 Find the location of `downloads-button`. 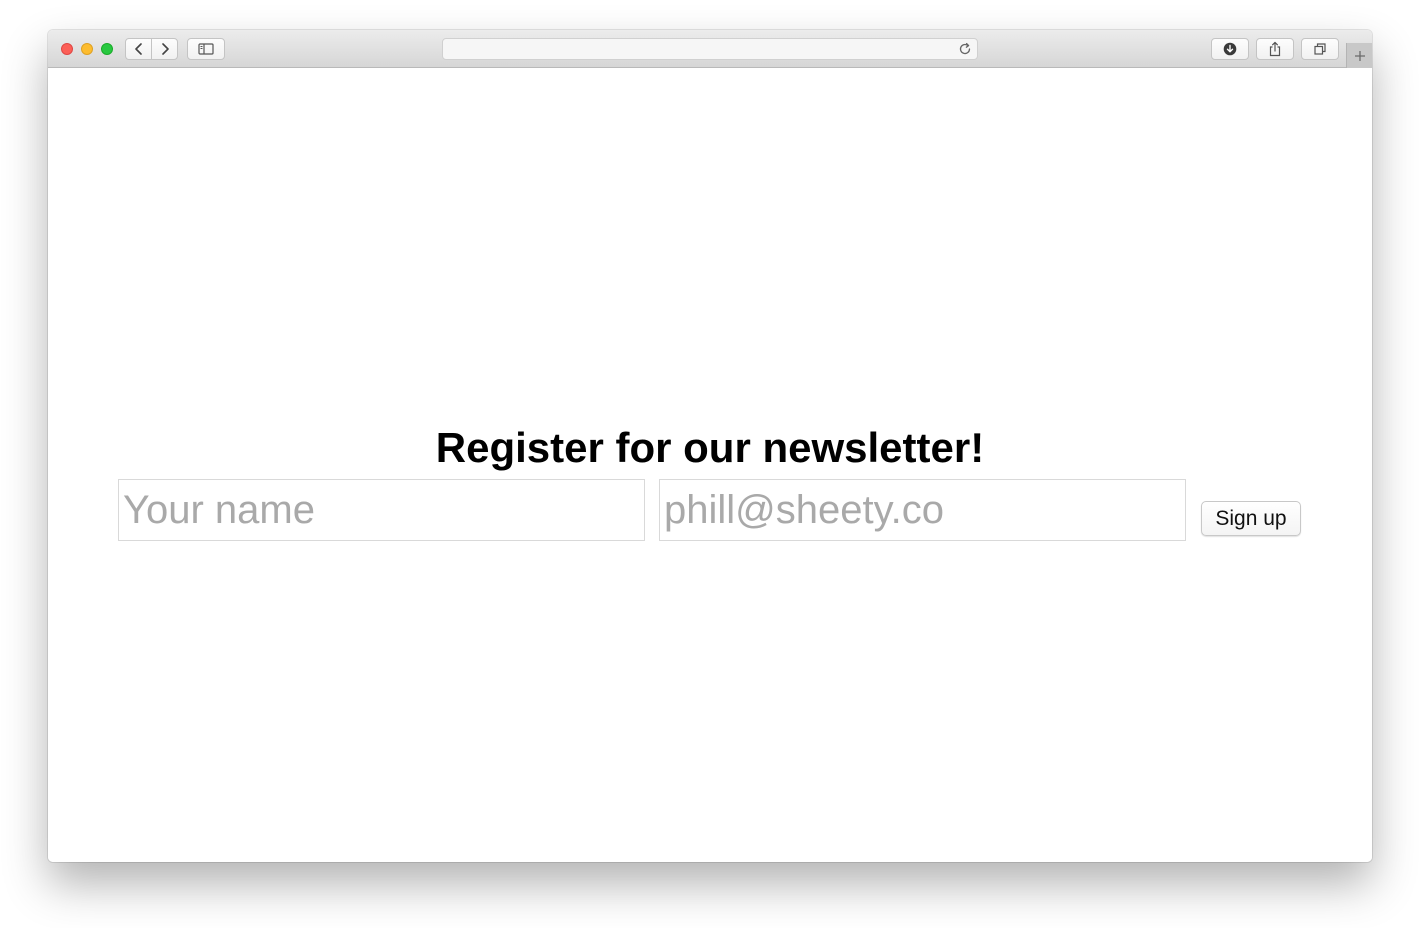

downloads-button is located at coordinates (1230, 49).